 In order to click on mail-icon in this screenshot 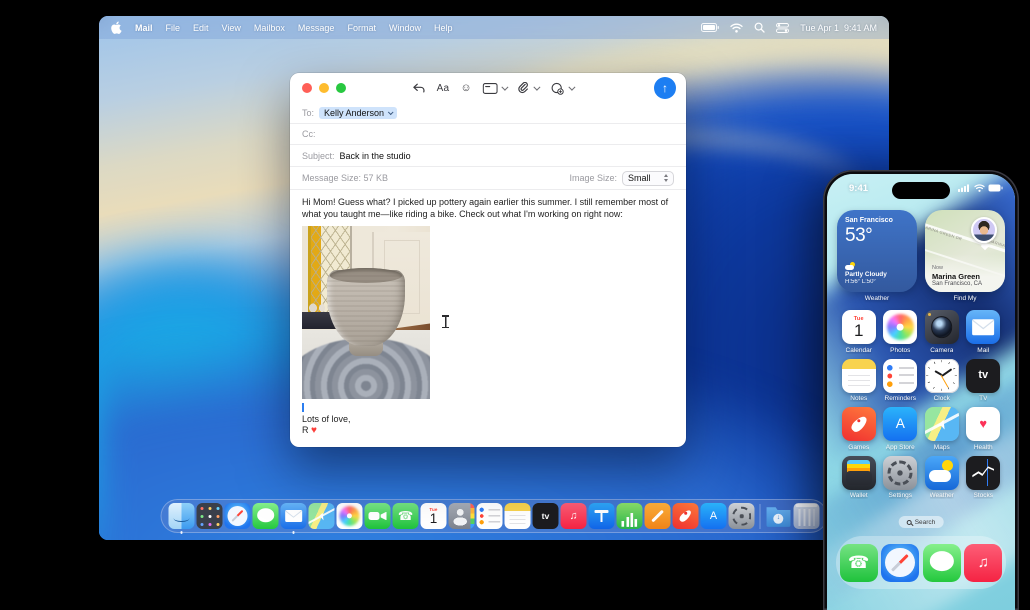, I will do `click(293, 516)`.